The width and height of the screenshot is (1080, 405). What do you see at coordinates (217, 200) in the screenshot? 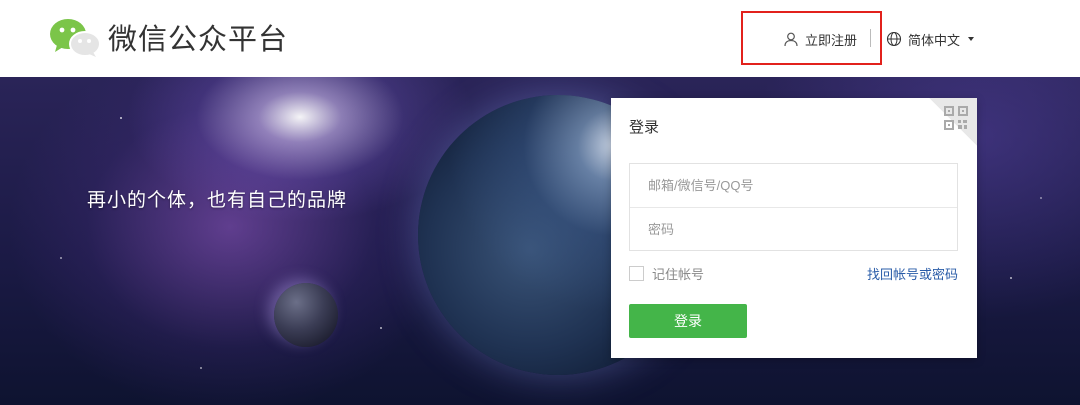
I see `banner-slogan: 再小的个体，也有自己的品牌` at bounding box center [217, 200].